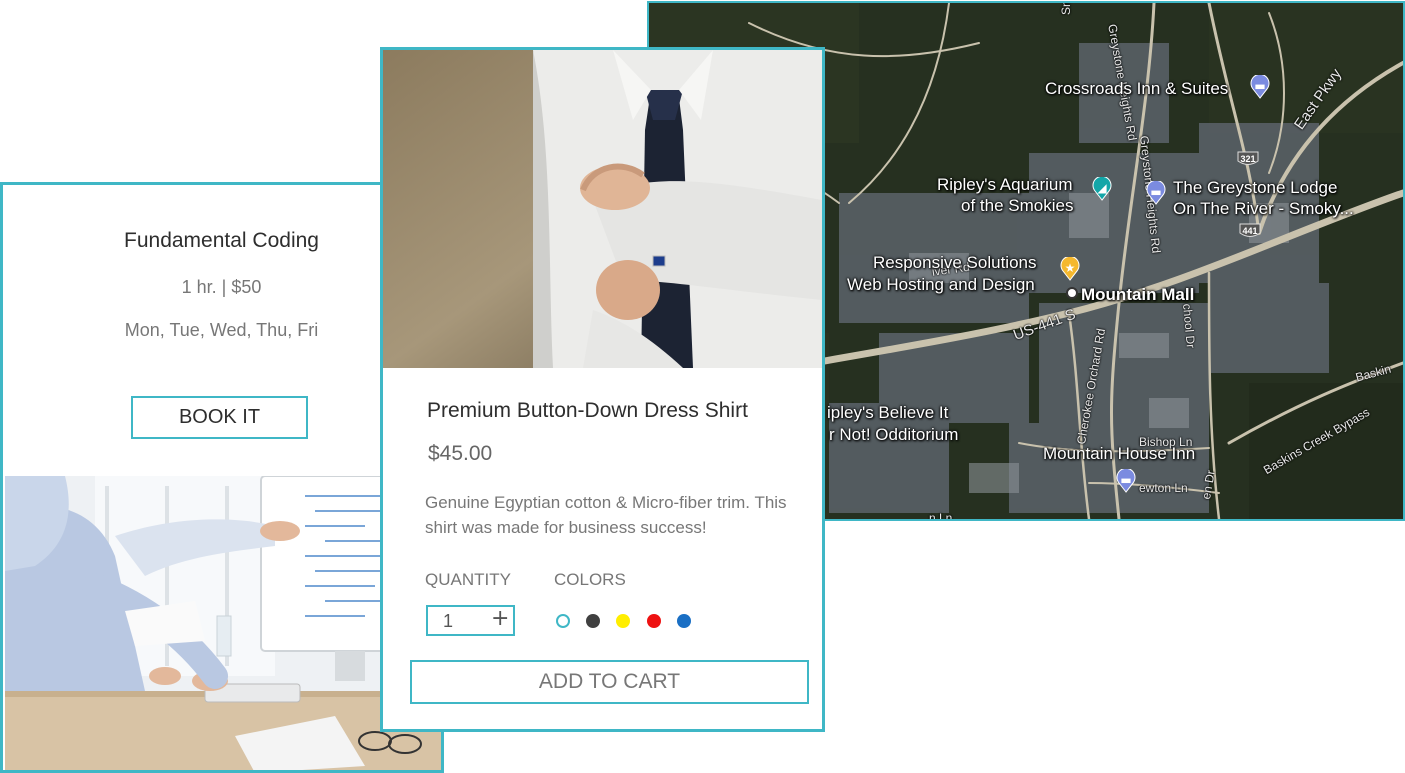  What do you see at coordinates (1137, 295) in the screenshot?
I see `place-label-mountain-mall: Mountain Mall` at bounding box center [1137, 295].